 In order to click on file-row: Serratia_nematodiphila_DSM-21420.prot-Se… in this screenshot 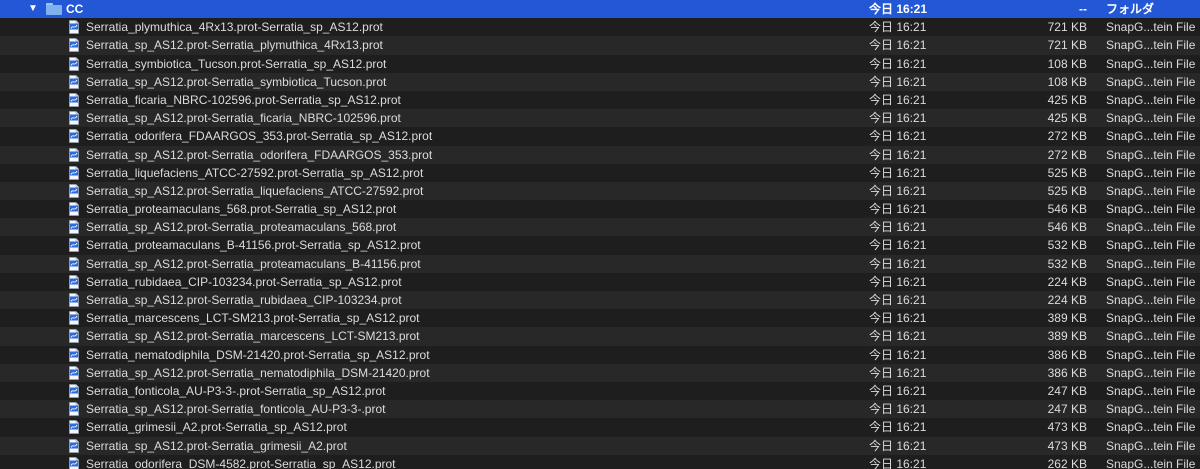, I will do `click(600, 355)`.